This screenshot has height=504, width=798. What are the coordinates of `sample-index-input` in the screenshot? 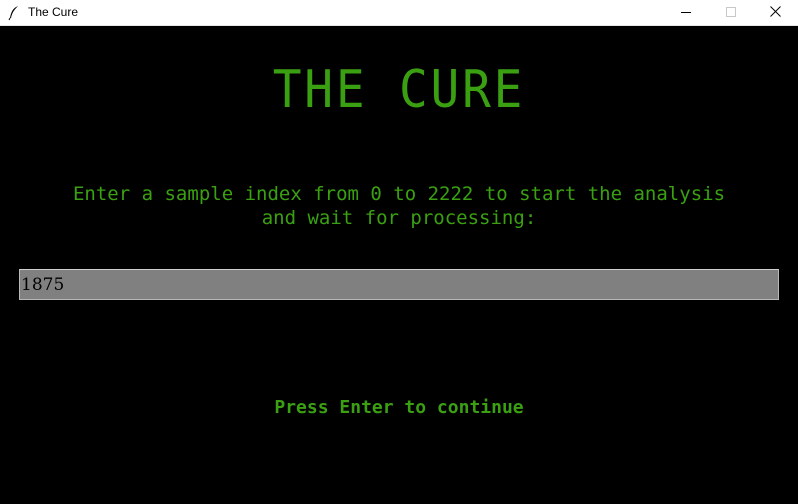 It's located at (399, 284).